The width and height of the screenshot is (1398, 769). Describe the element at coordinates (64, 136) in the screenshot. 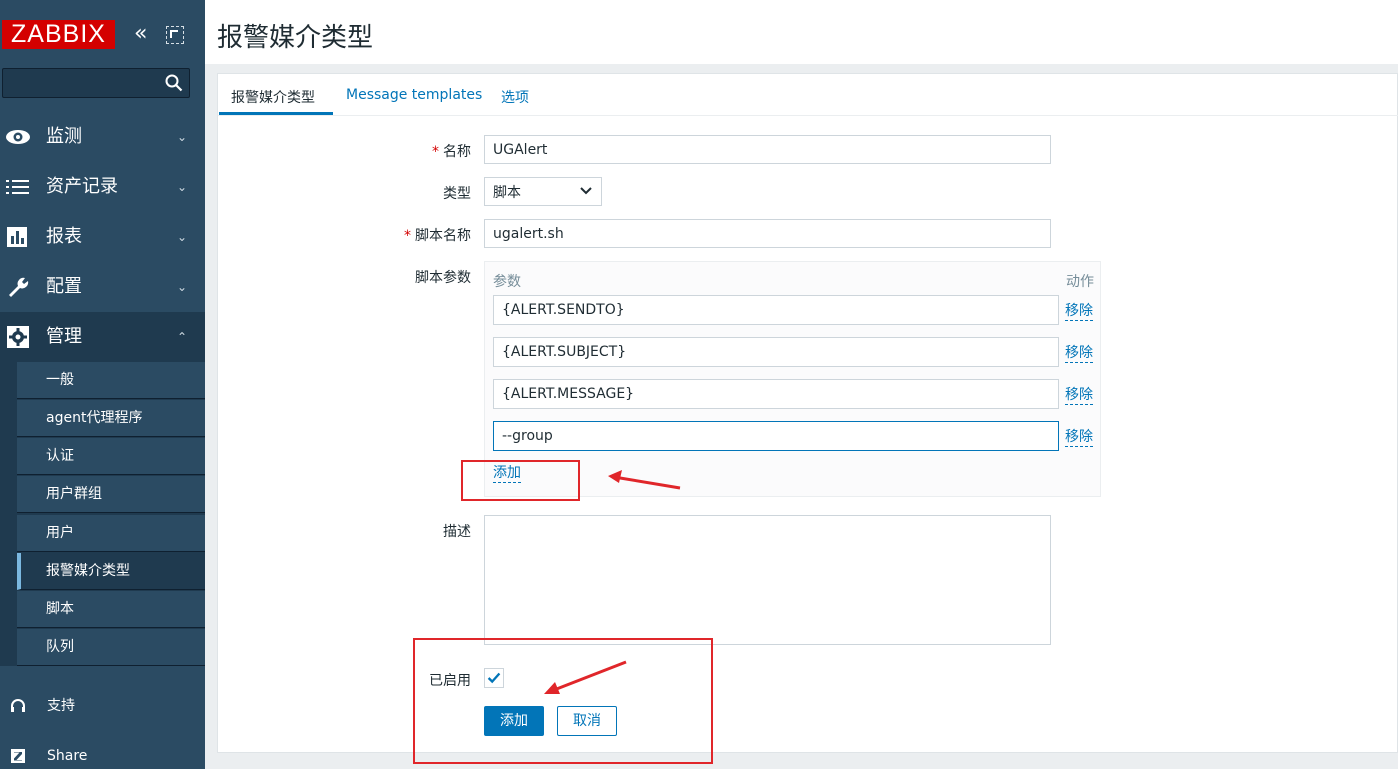

I see `nav-label: 监测` at that location.